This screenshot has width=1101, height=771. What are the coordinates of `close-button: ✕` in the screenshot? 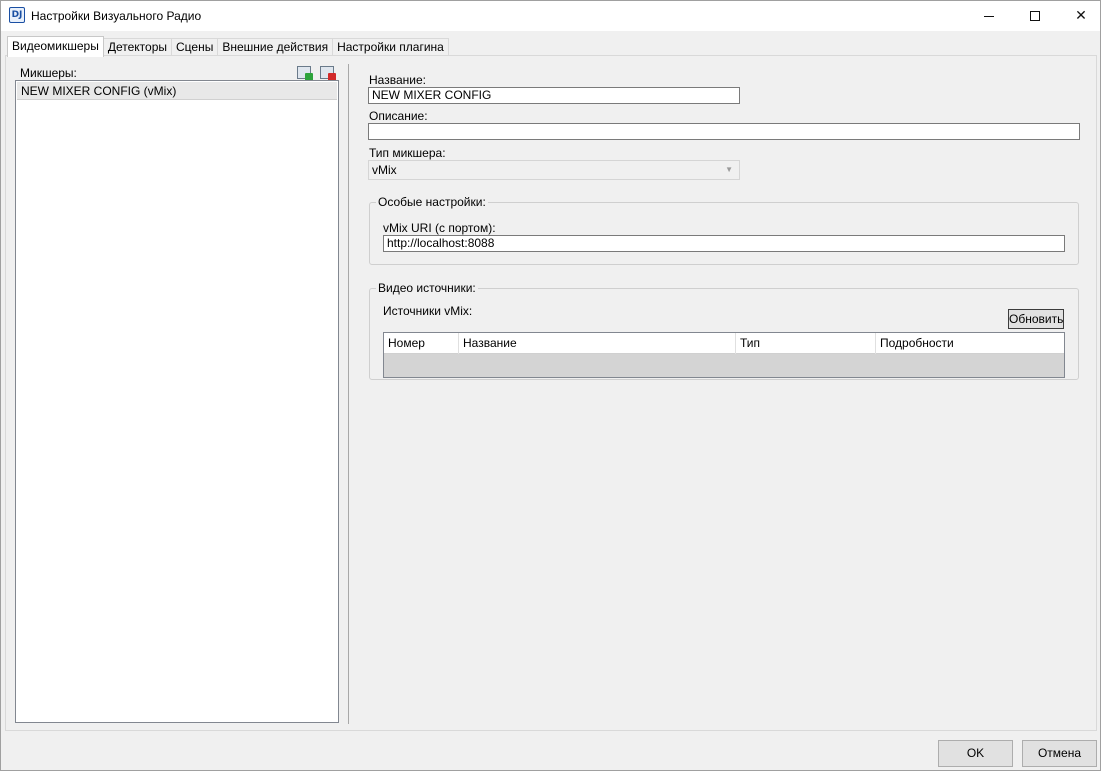 It's located at (1079, 16).